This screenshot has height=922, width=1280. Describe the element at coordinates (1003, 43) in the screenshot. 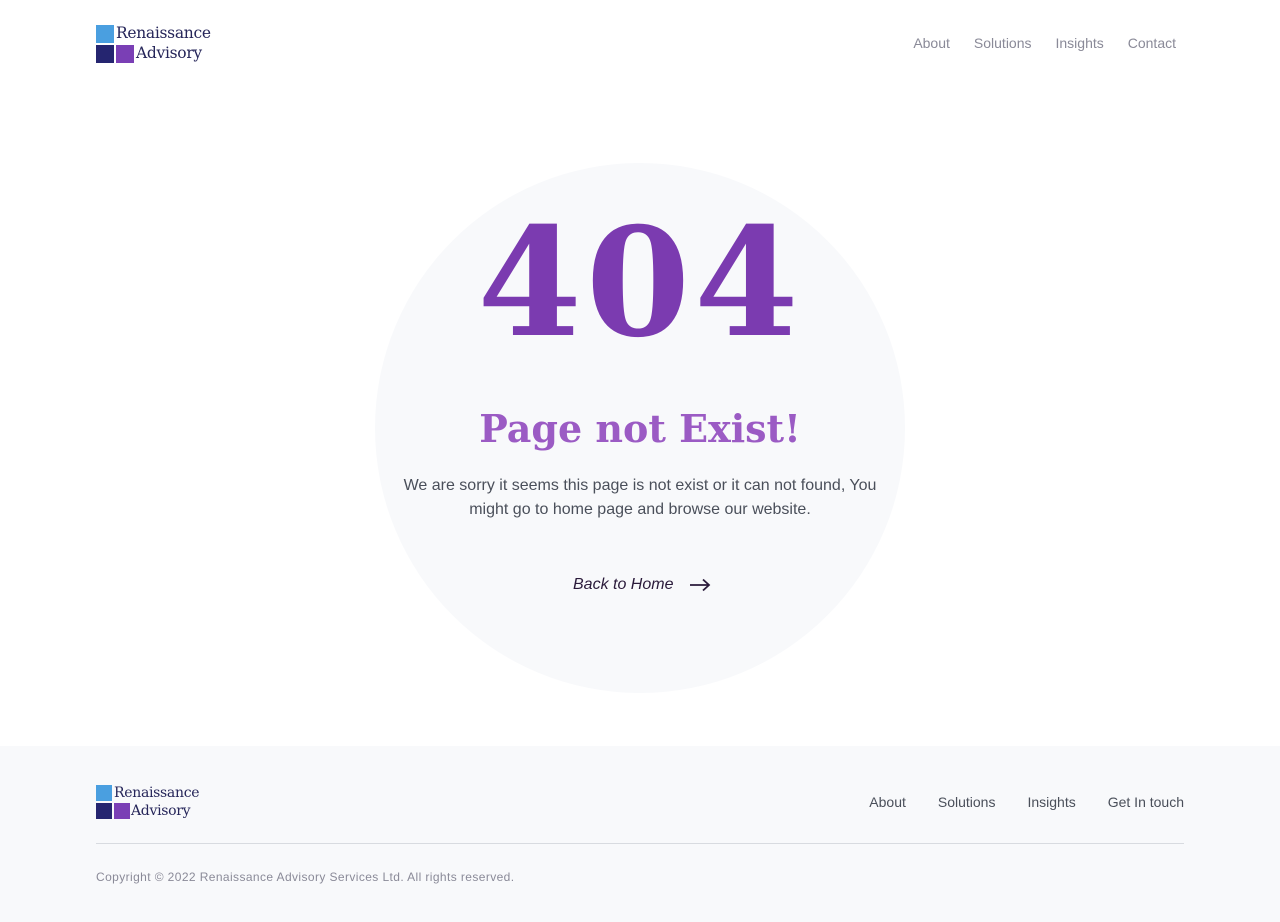

I see `nav-link-solutions: Solutions` at that location.